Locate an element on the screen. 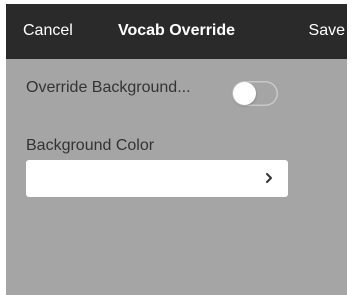 Image resolution: width=353 pixels, height=295 pixels. override-background-toggle is located at coordinates (255, 93).